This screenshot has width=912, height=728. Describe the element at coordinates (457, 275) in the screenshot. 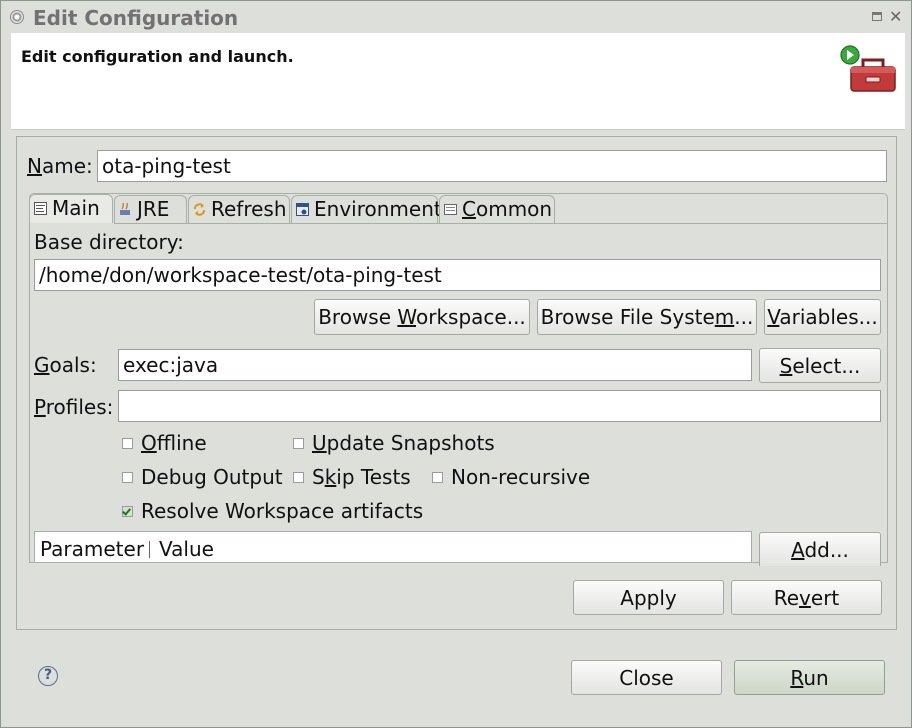

I see `base-directory-input` at that location.